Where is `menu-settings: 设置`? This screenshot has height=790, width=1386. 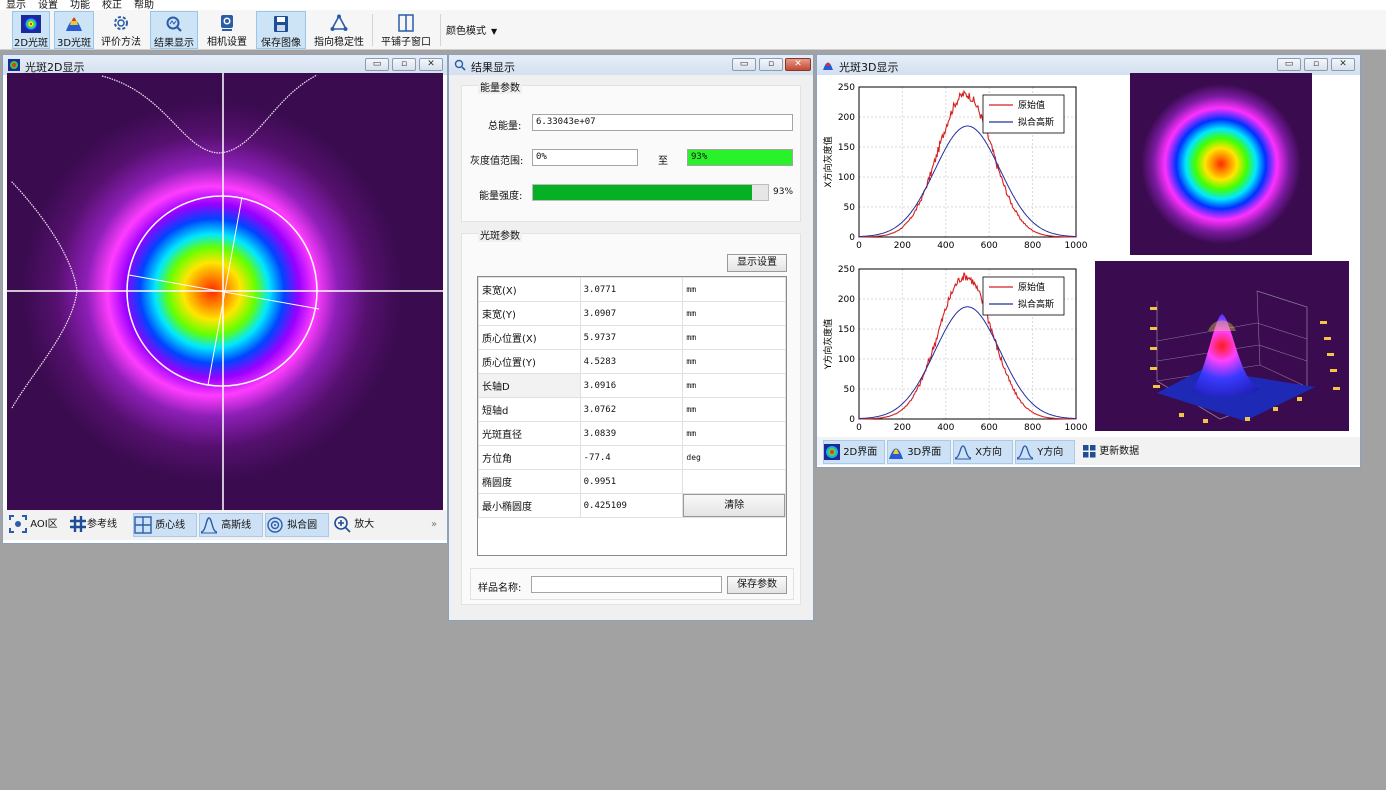
menu-settings: 设置 is located at coordinates (48, 5).